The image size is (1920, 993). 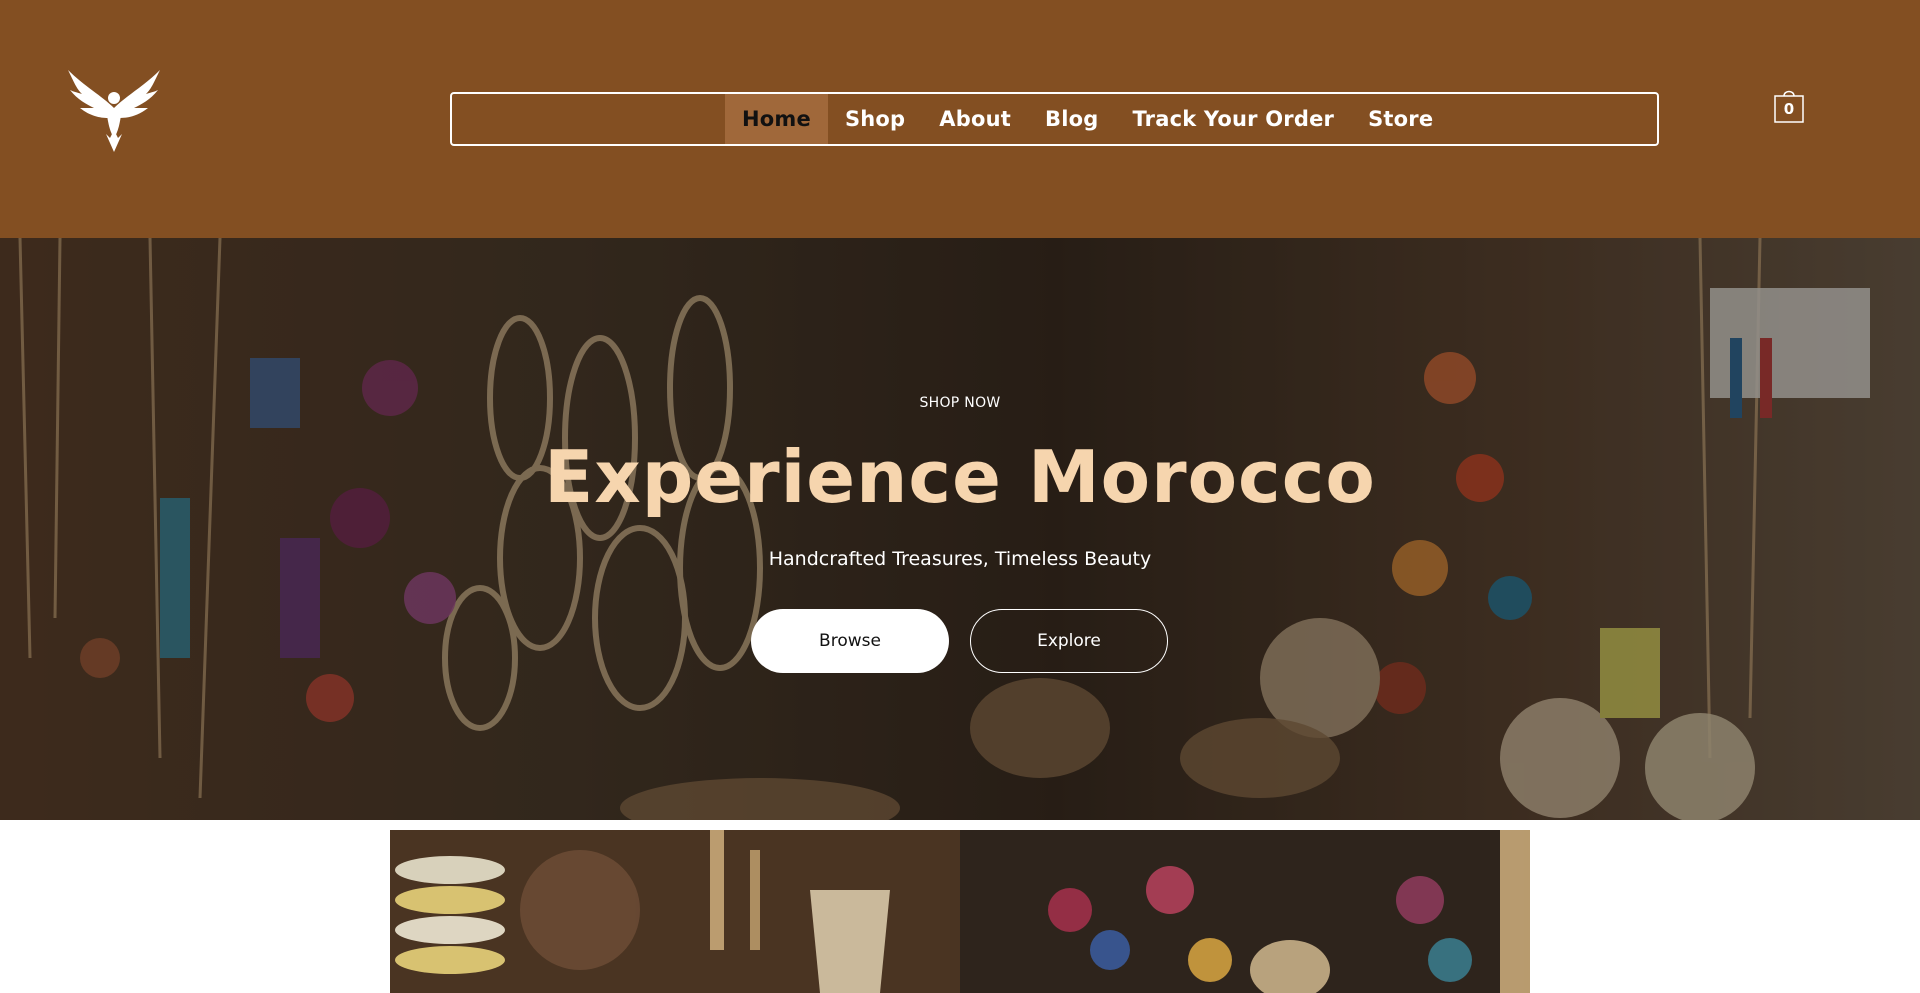 What do you see at coordinates (875, 119) in the screenshot?
I see `nav-item-shop: Shop` at bounding box center [875, 119].